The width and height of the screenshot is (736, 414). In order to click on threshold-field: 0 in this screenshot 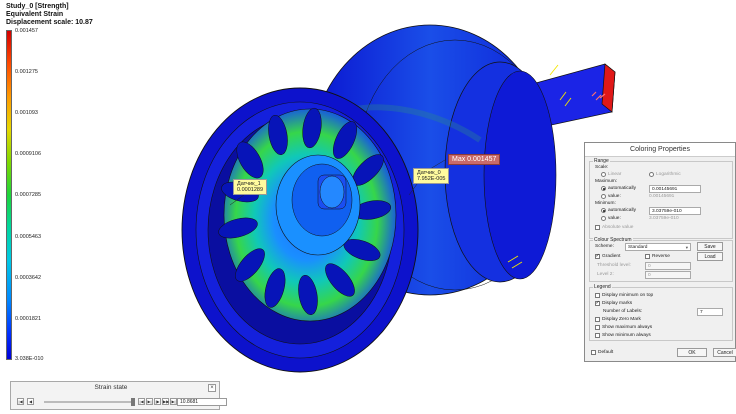, I will do `click(668, 266)`.